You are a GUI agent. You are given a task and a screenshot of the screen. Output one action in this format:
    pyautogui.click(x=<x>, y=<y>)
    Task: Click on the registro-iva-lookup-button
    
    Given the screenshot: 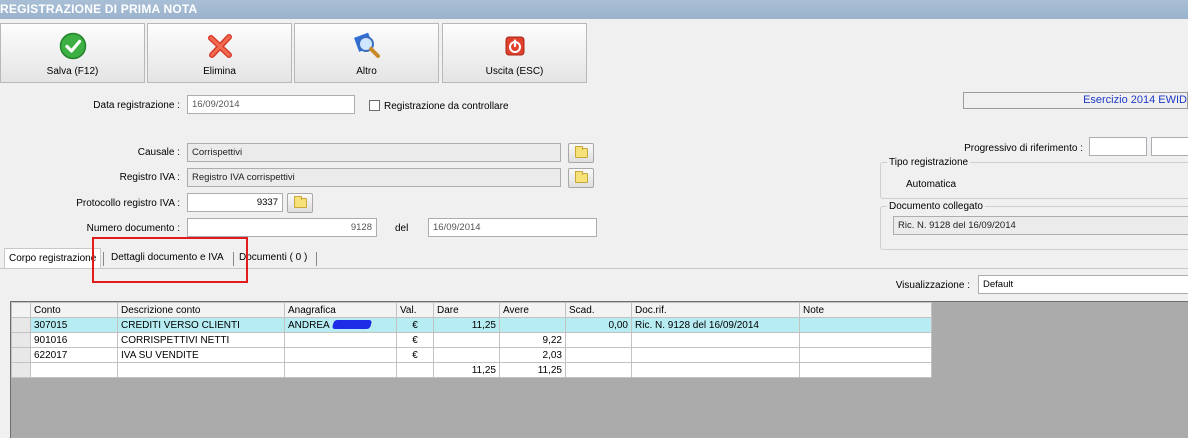 What is the action you would take?
    pyautogui.click(x=581, y=178)
    